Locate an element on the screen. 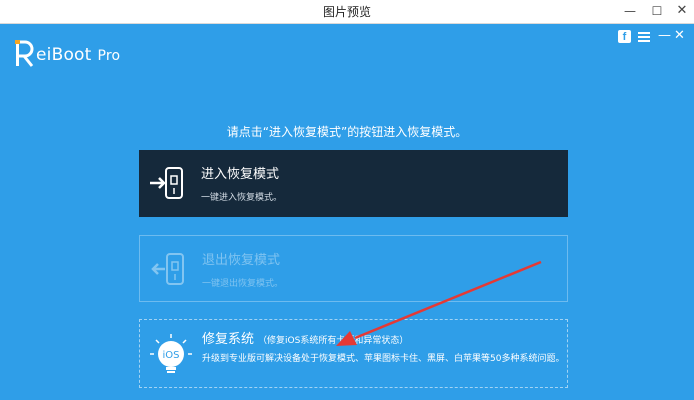 The image size is (694, 400). facebook-icon: f is located at coordinates (624, 36).